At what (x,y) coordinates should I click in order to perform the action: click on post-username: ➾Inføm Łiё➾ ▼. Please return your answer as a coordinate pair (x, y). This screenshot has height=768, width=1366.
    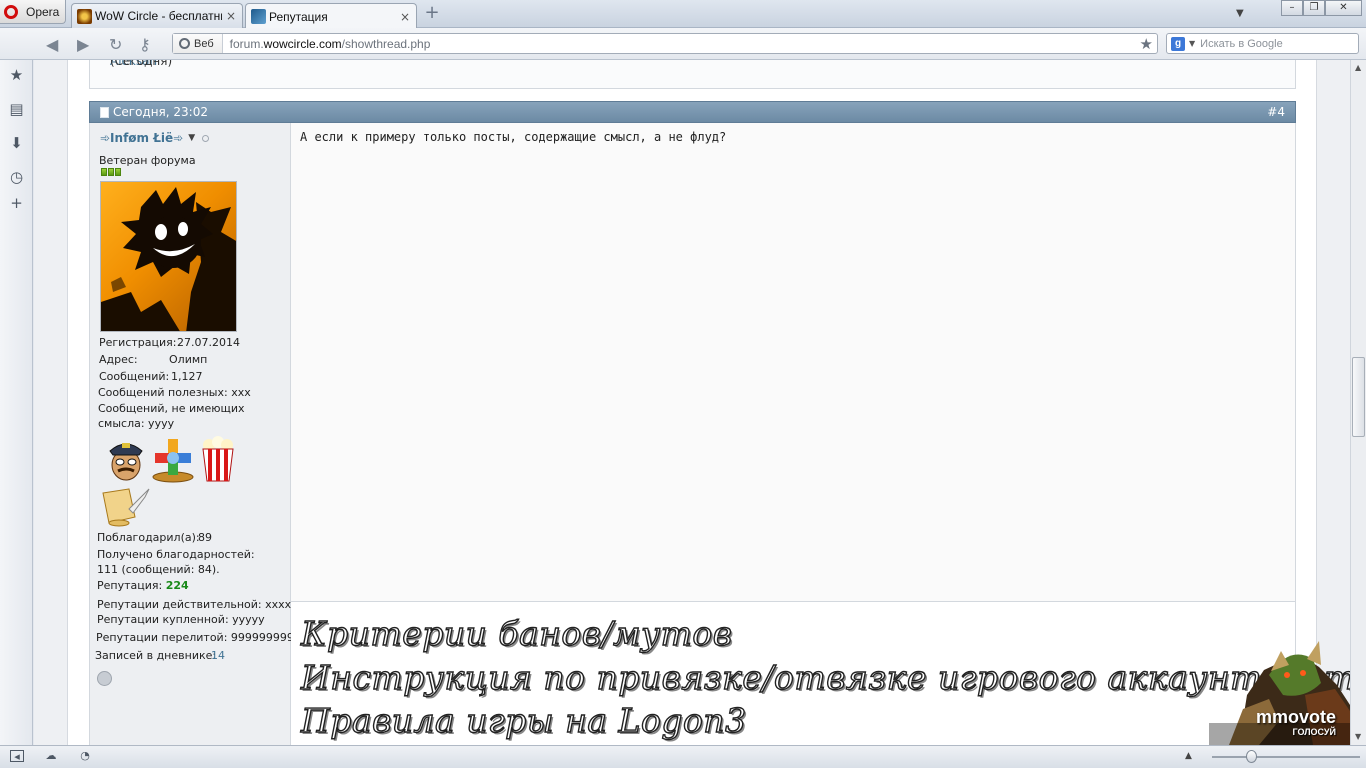
    Looking at the image, I should click on (155, 138).